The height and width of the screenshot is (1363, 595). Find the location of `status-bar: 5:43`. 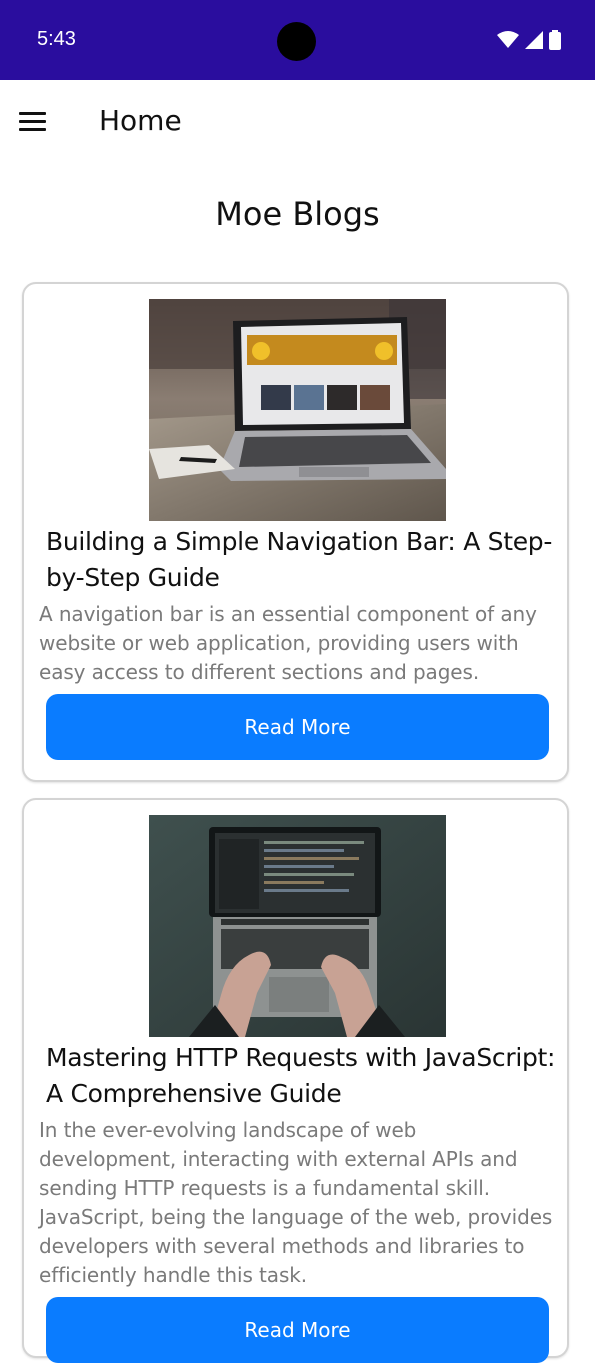

status-bar: 5:43 is located at coordinates (297, 40).